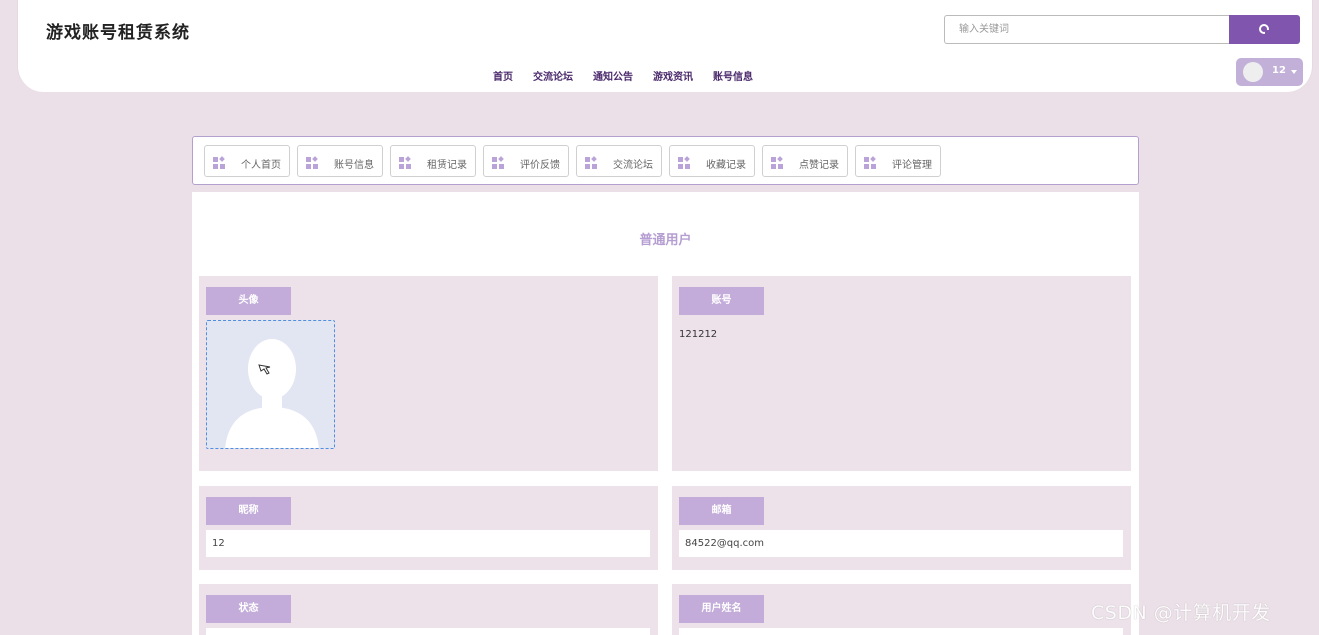  Describe the element at coordinates (912, 165) in the screenshot. I see `tab-label: 评论管理` at that location.